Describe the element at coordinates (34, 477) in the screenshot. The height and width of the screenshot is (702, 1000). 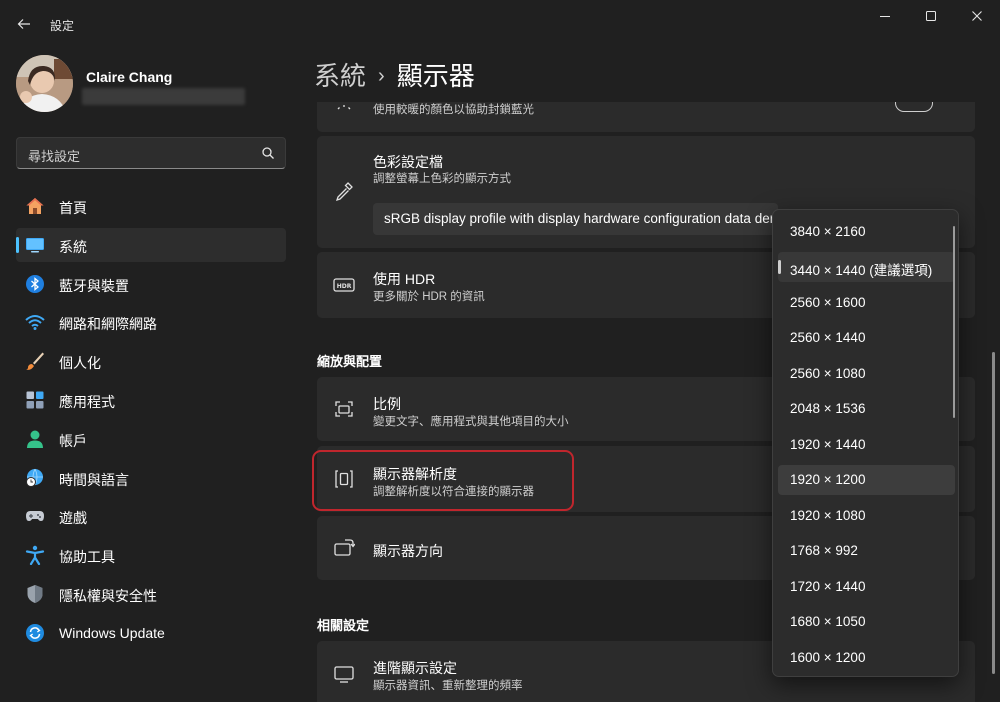
I see `clock-globe-icon` at that location.